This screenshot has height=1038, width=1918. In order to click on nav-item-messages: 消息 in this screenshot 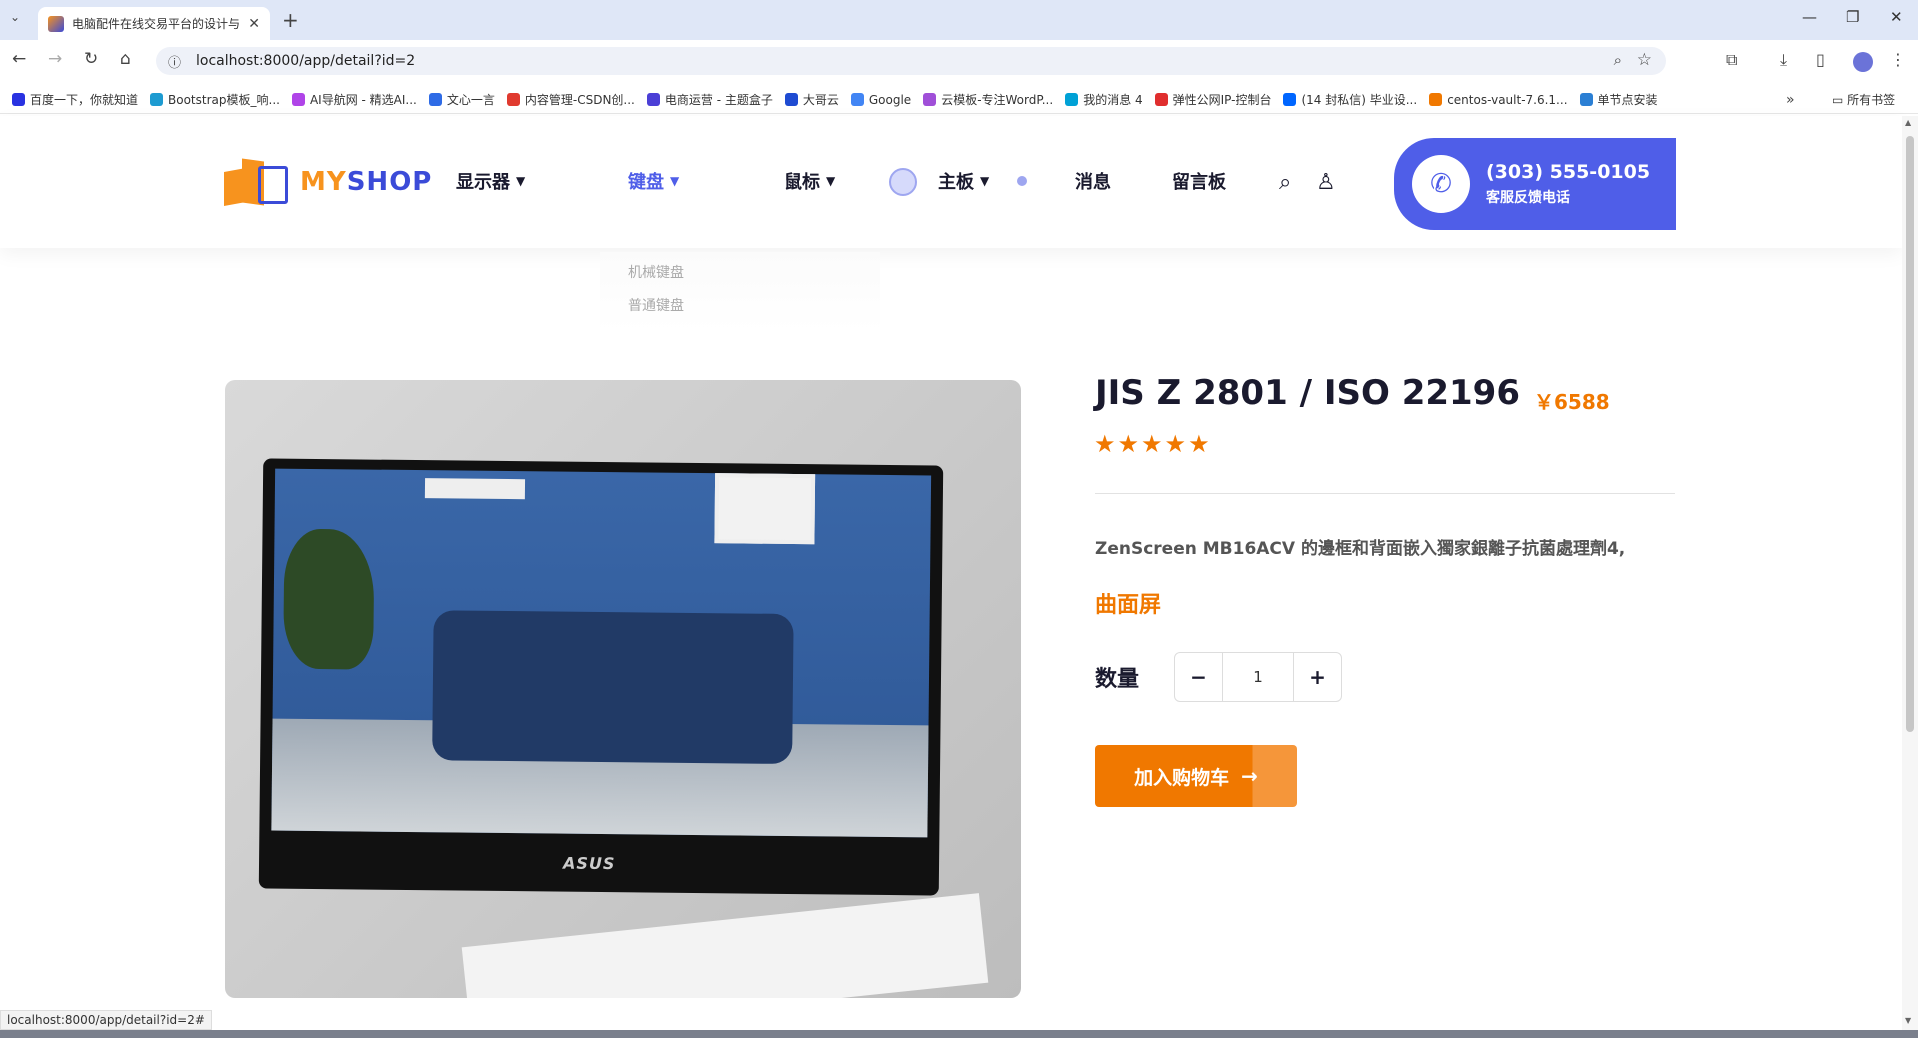, I will do `click(1093, 181)`.